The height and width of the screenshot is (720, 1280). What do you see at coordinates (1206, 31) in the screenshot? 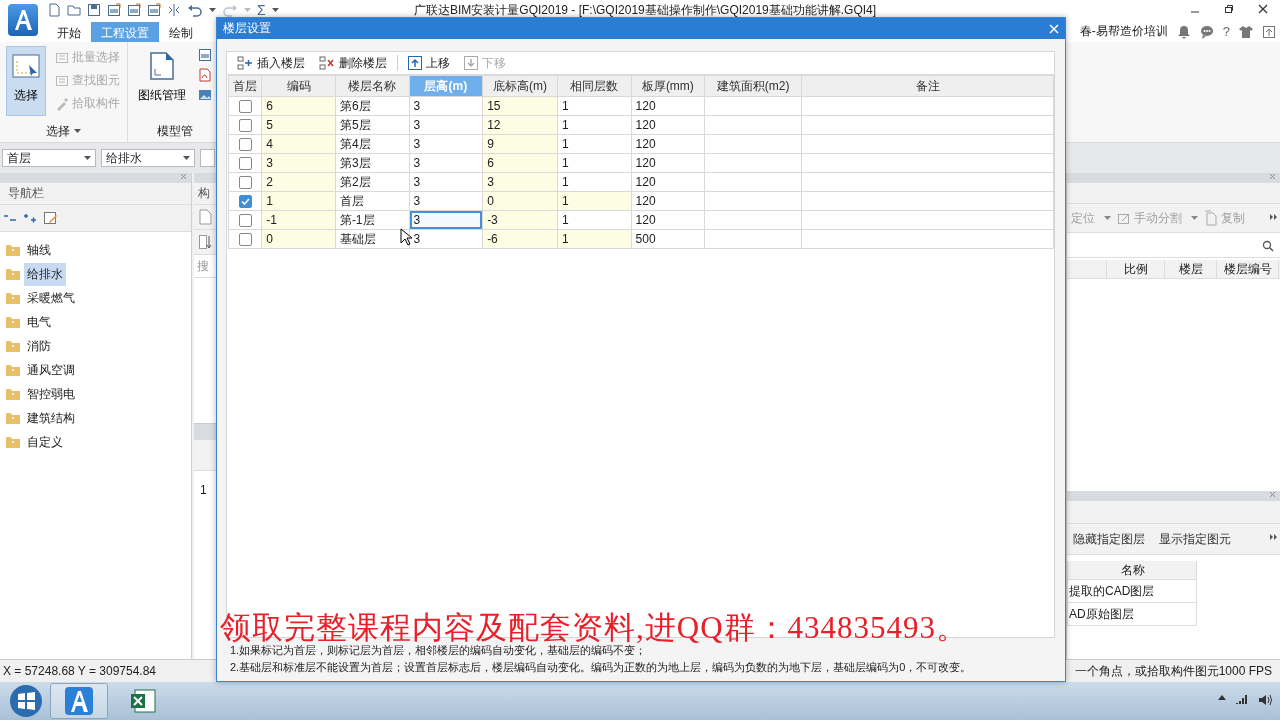
I see `chat-icon` at bounding box center [1206, 31].